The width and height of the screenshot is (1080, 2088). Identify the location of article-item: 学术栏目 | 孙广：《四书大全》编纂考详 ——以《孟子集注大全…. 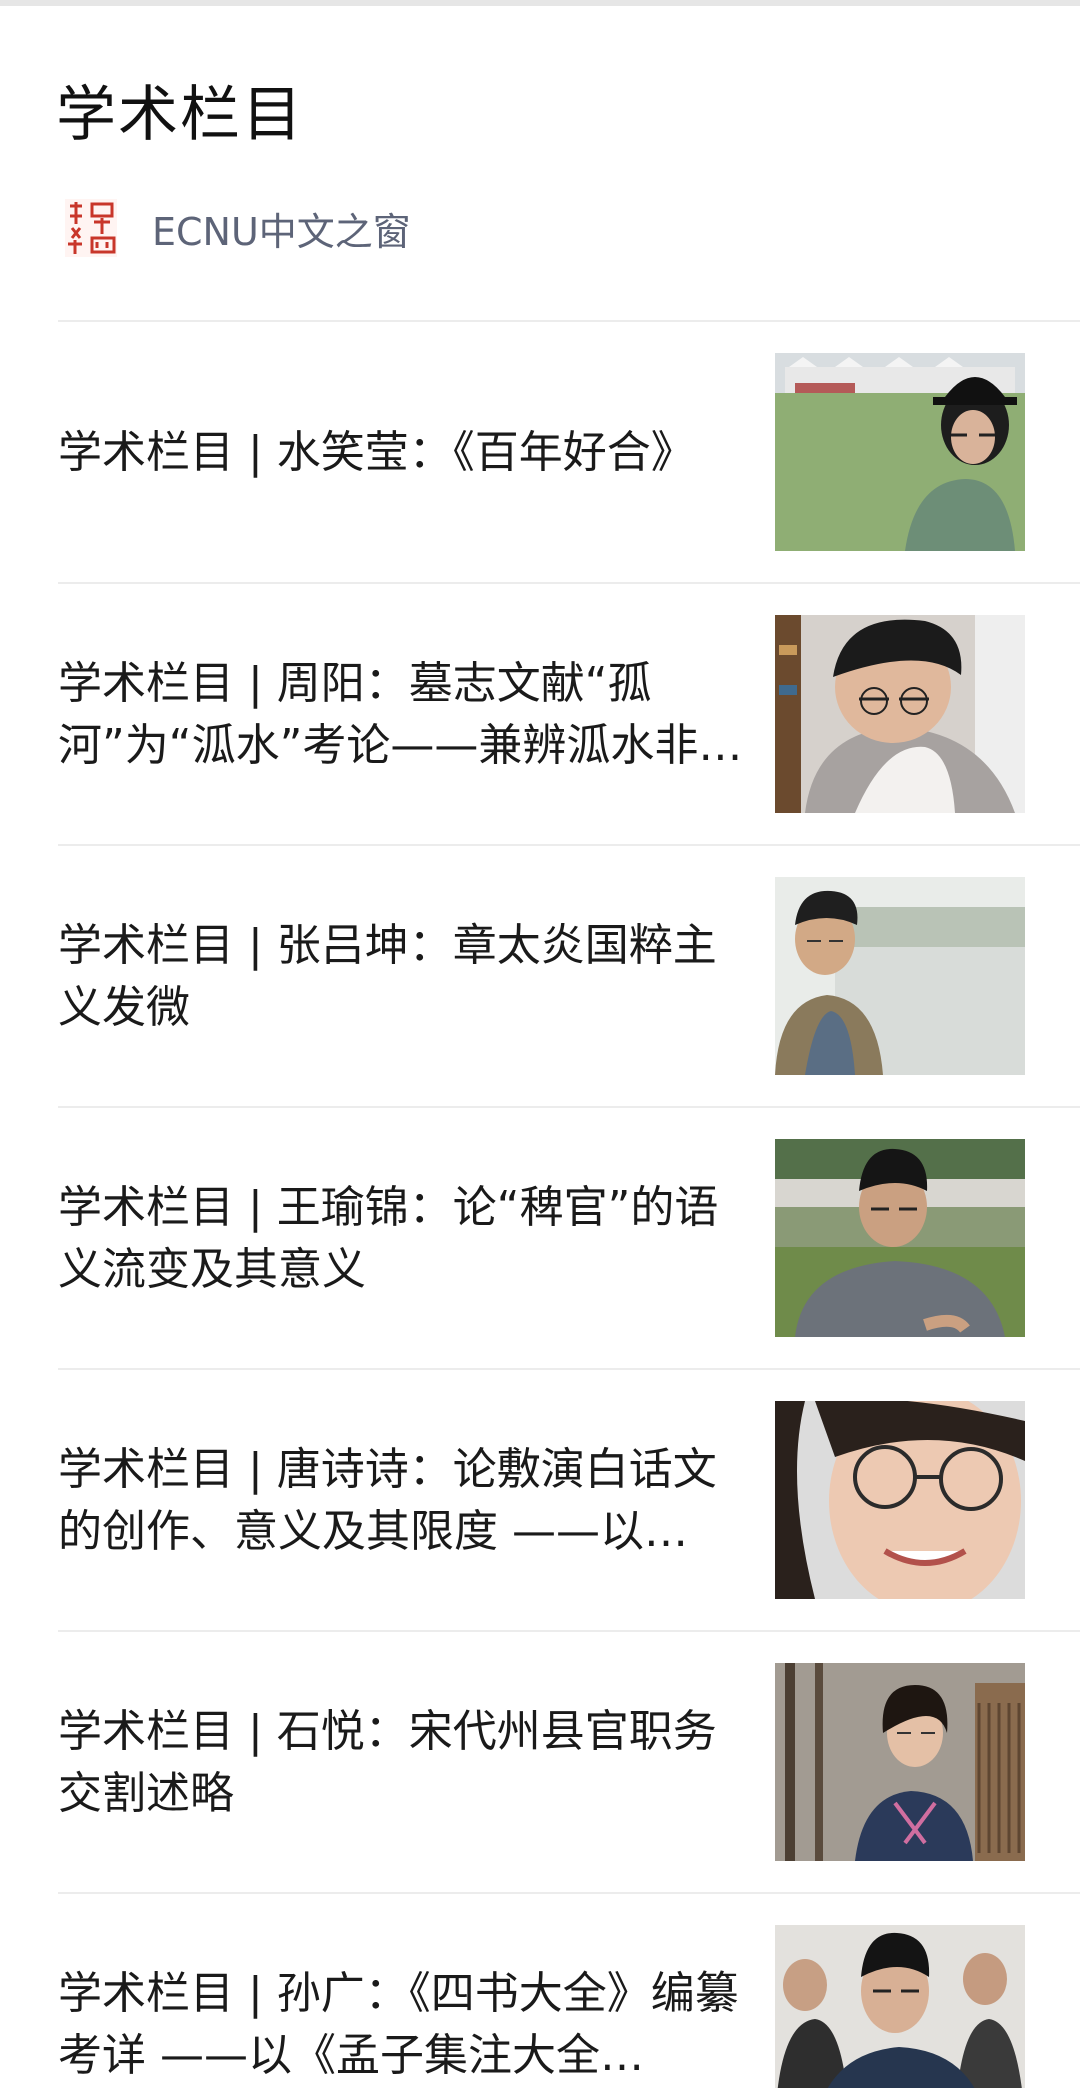
(569, 1990).